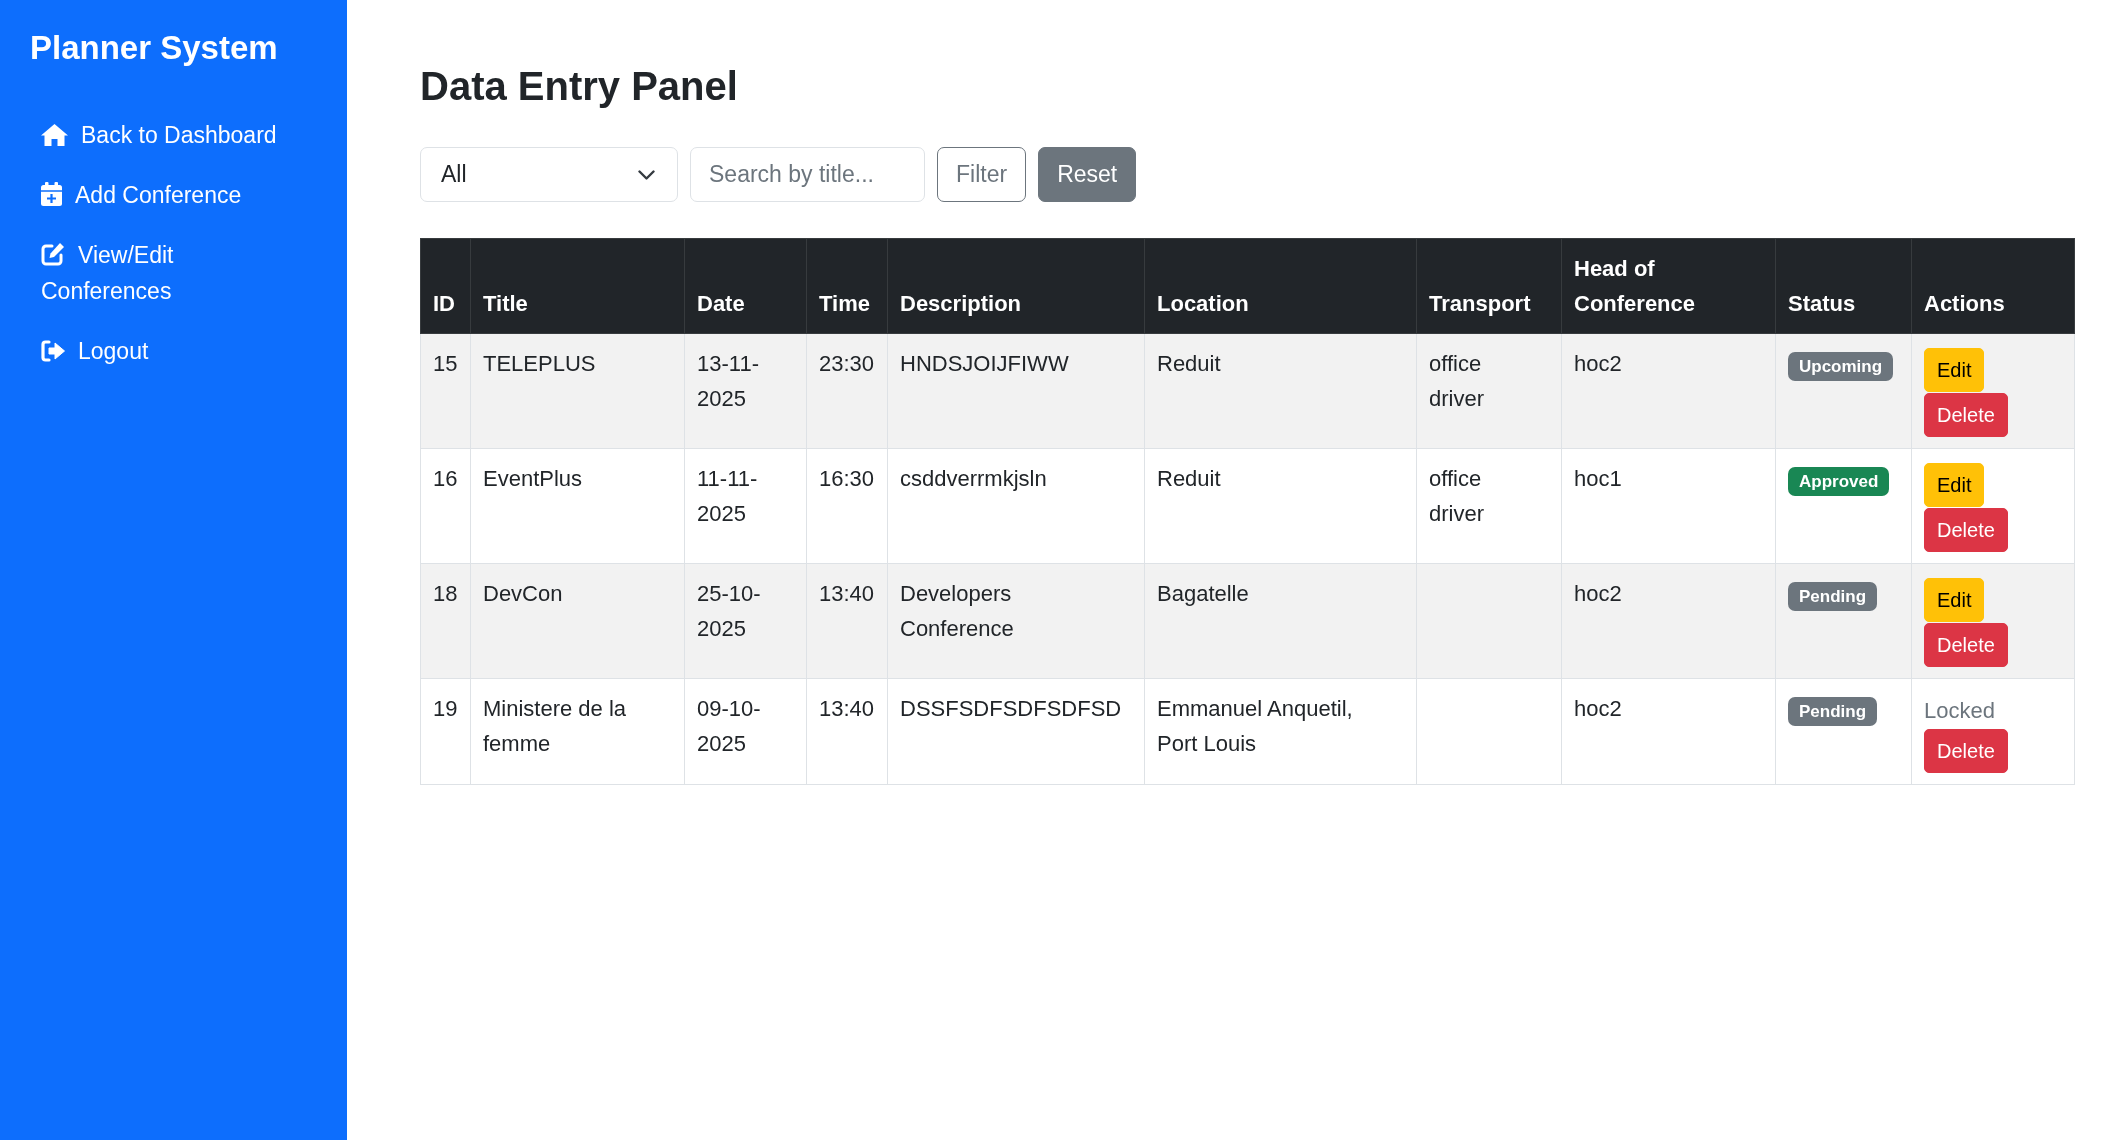 Image resolution: width=2111 pixels, height=1140 pixels. Describe the element at coordinates (745, 391) in the screenshot. I see `table-cell: 13-11-2025` at that location.